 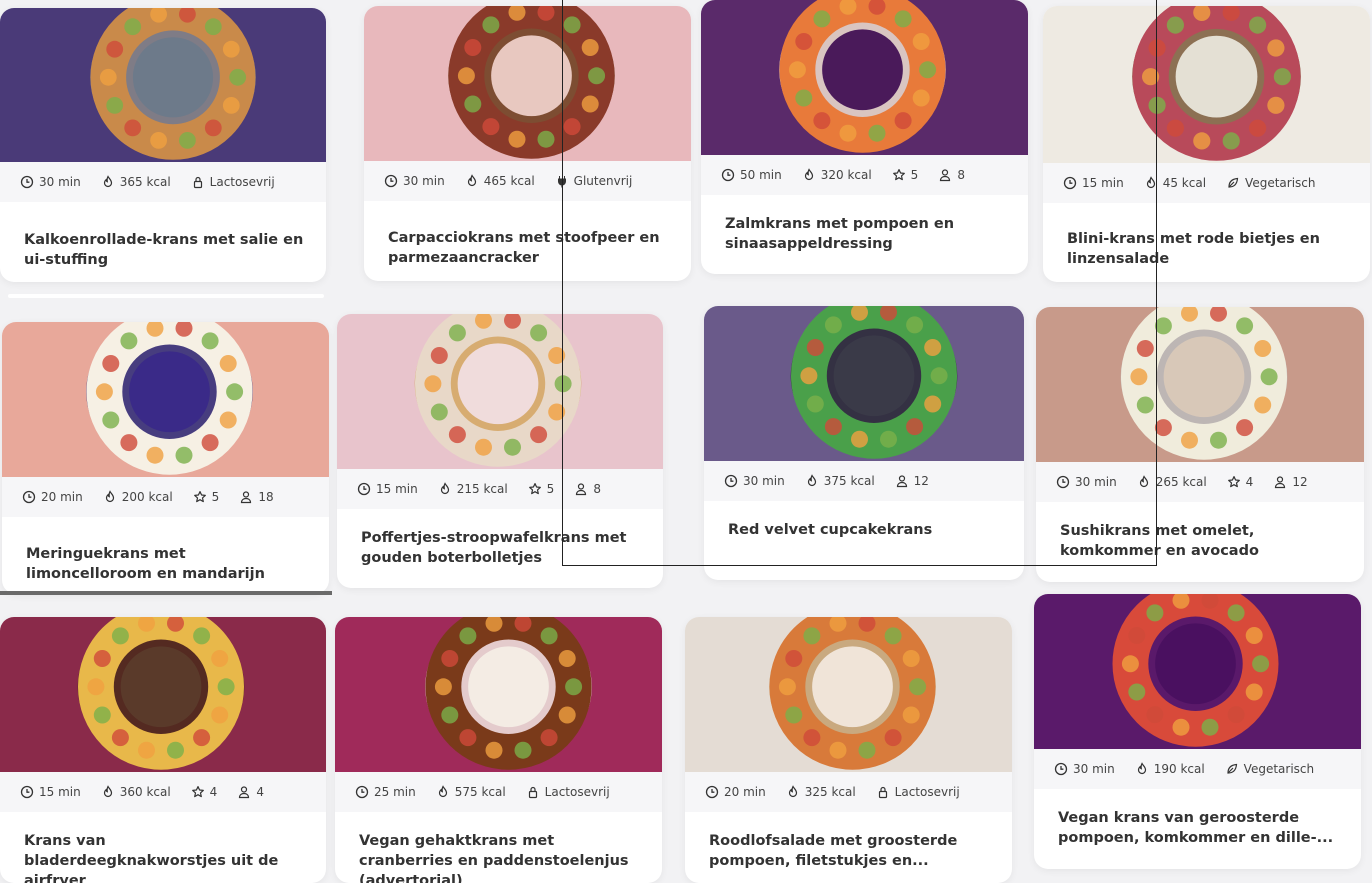 What do you see at coordinates (136, 792) in the screenshot?
I see `meta-item: 360 kcal` at bounding box center [136, 792].